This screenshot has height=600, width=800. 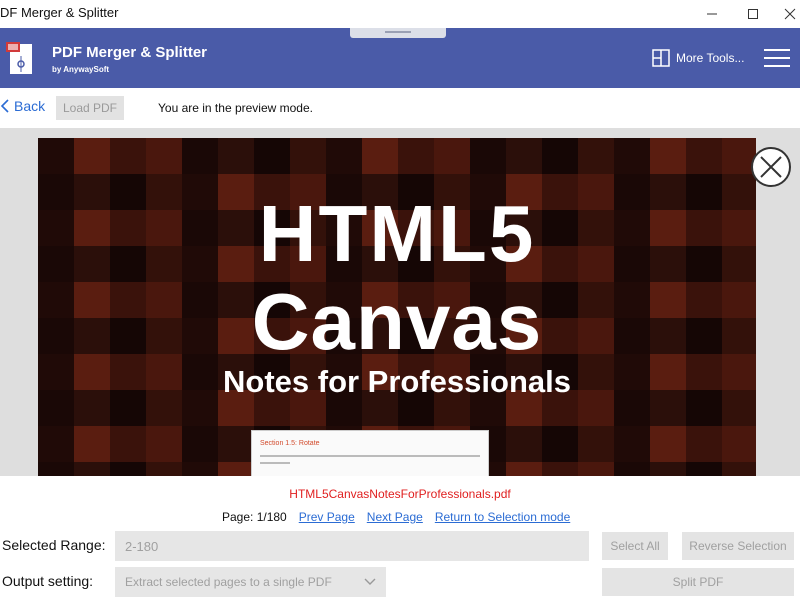 I want to click on selected-range-input, so click(x=352, y=546).